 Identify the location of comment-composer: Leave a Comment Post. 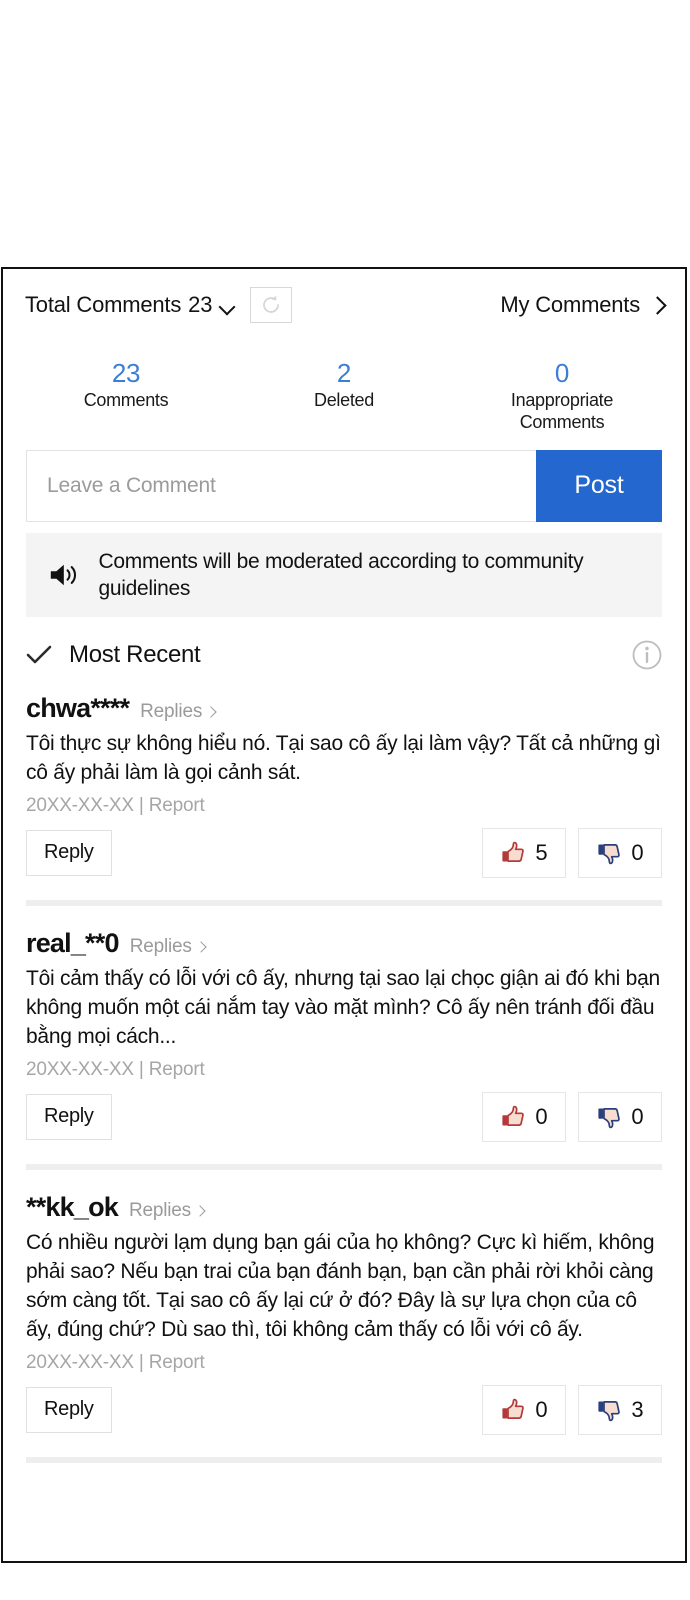
(344, 485).